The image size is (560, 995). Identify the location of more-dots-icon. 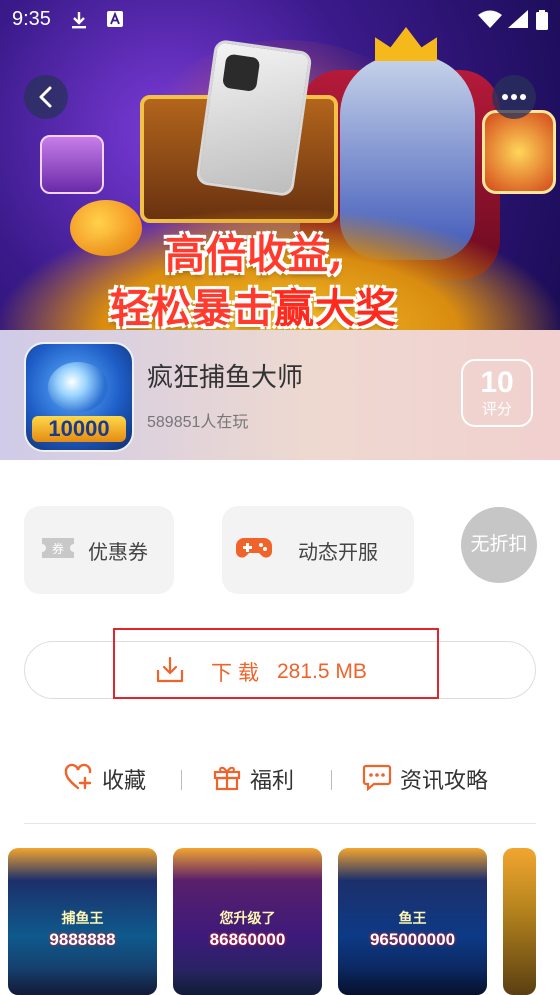
(514, 97).